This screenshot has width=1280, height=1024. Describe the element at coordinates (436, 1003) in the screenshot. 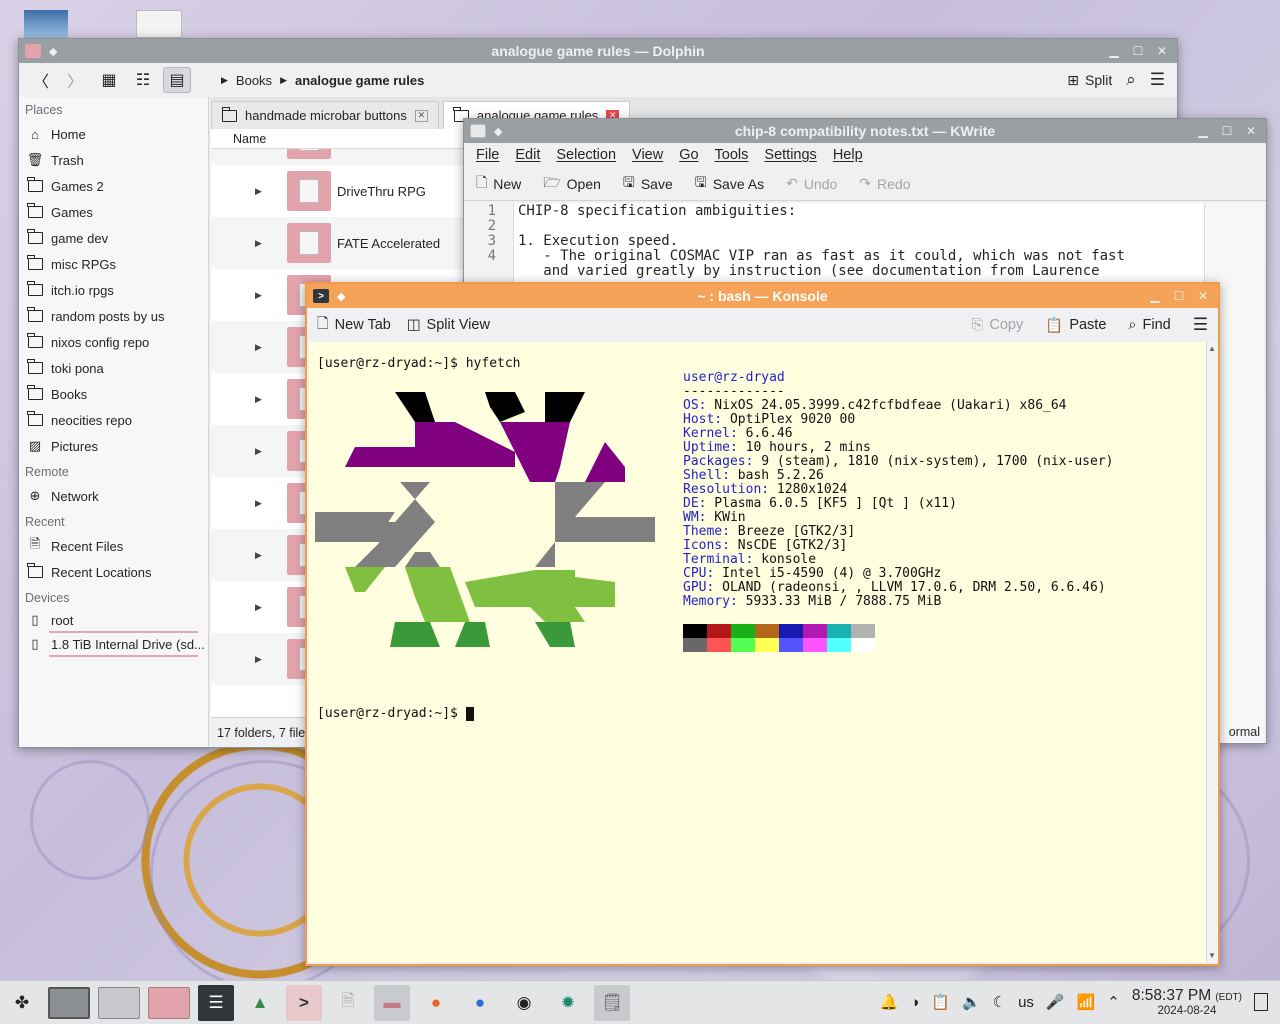

I see `firefox-icon: ●` at that location.